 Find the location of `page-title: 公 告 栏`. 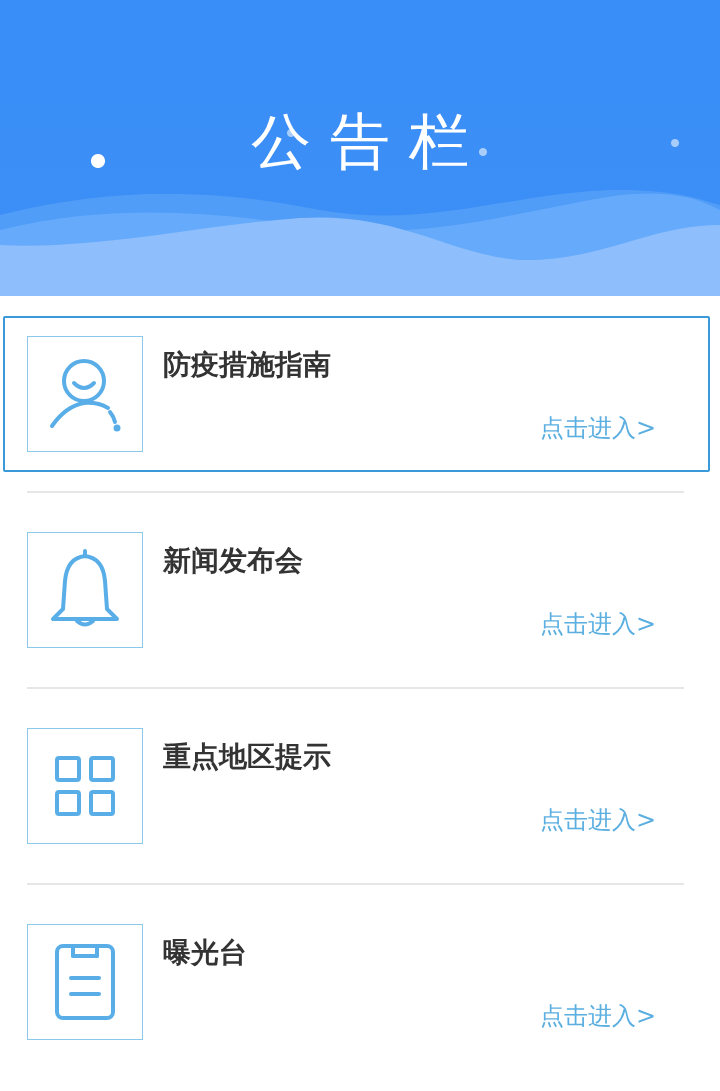

page-title: 公 告 栏 is located at coordinates (360, 141).